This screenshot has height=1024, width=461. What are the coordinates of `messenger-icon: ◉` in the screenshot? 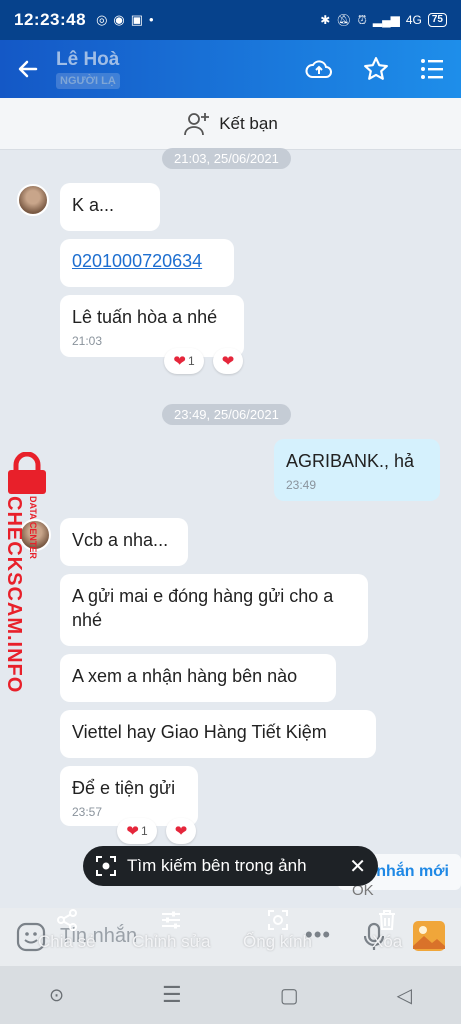 It's located at (119, 19).